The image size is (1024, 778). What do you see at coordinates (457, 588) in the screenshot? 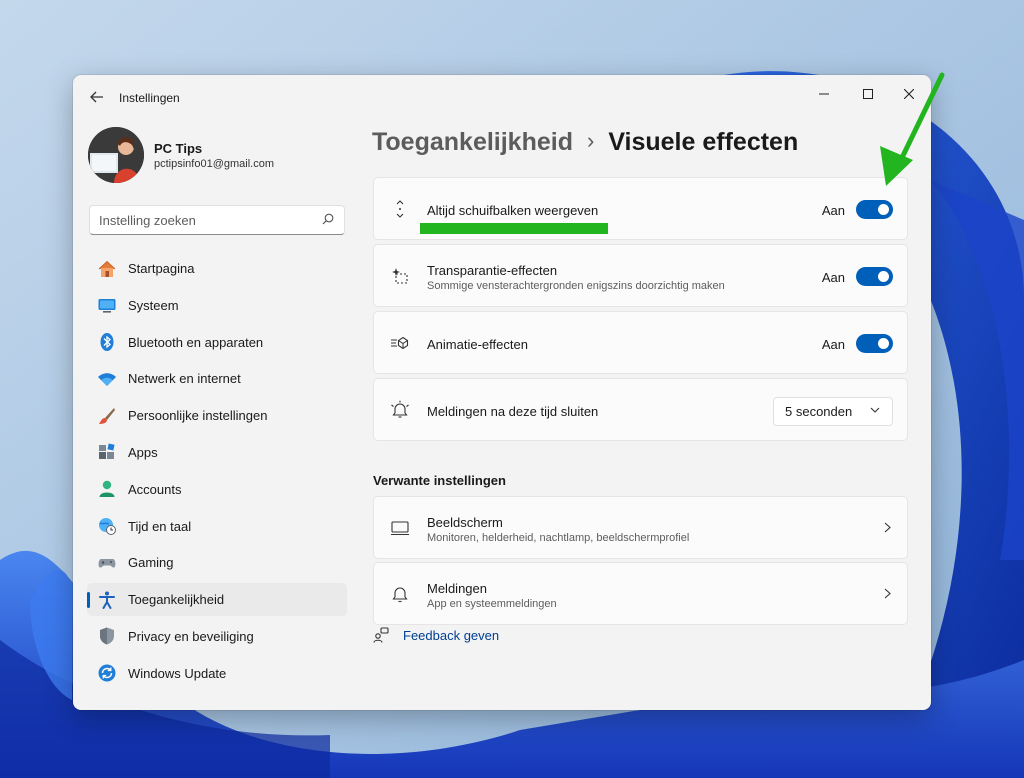
I see `setting-title: Meldingen` at bounding box center [457, 588].